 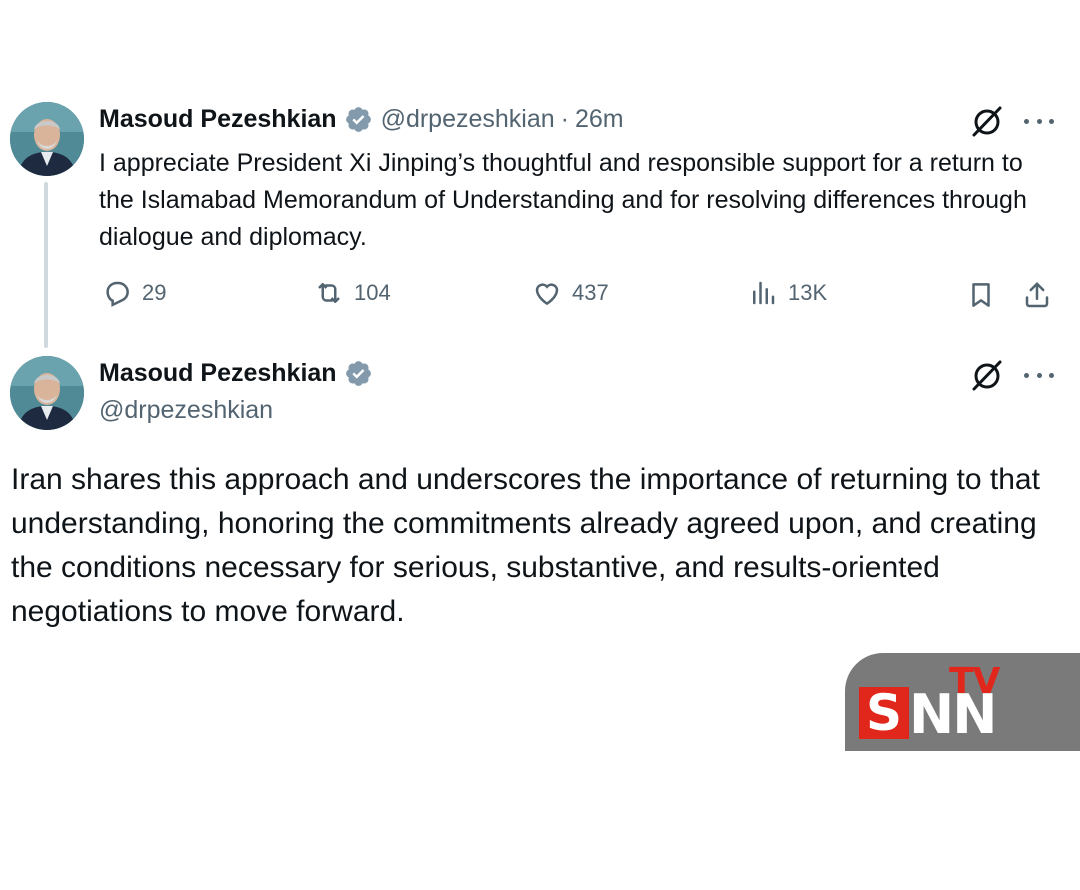 I want to click on timestamp: 26m, so click(x=599, y=119).